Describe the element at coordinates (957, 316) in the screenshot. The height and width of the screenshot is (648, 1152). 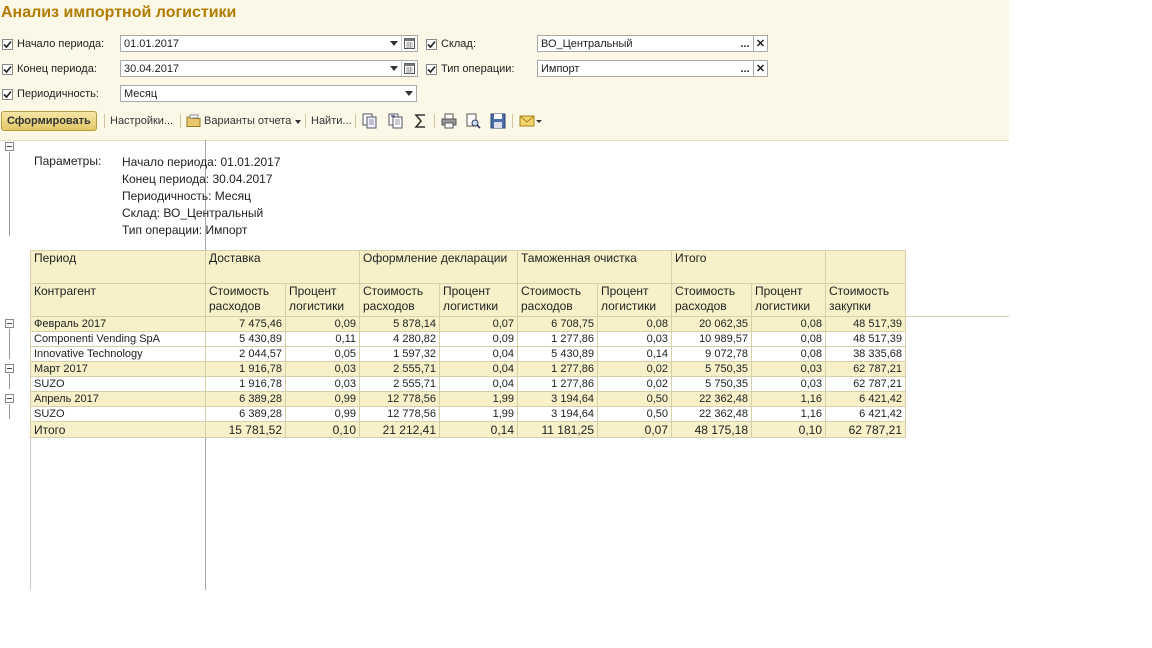
I see `grid-extension-line` at that location.